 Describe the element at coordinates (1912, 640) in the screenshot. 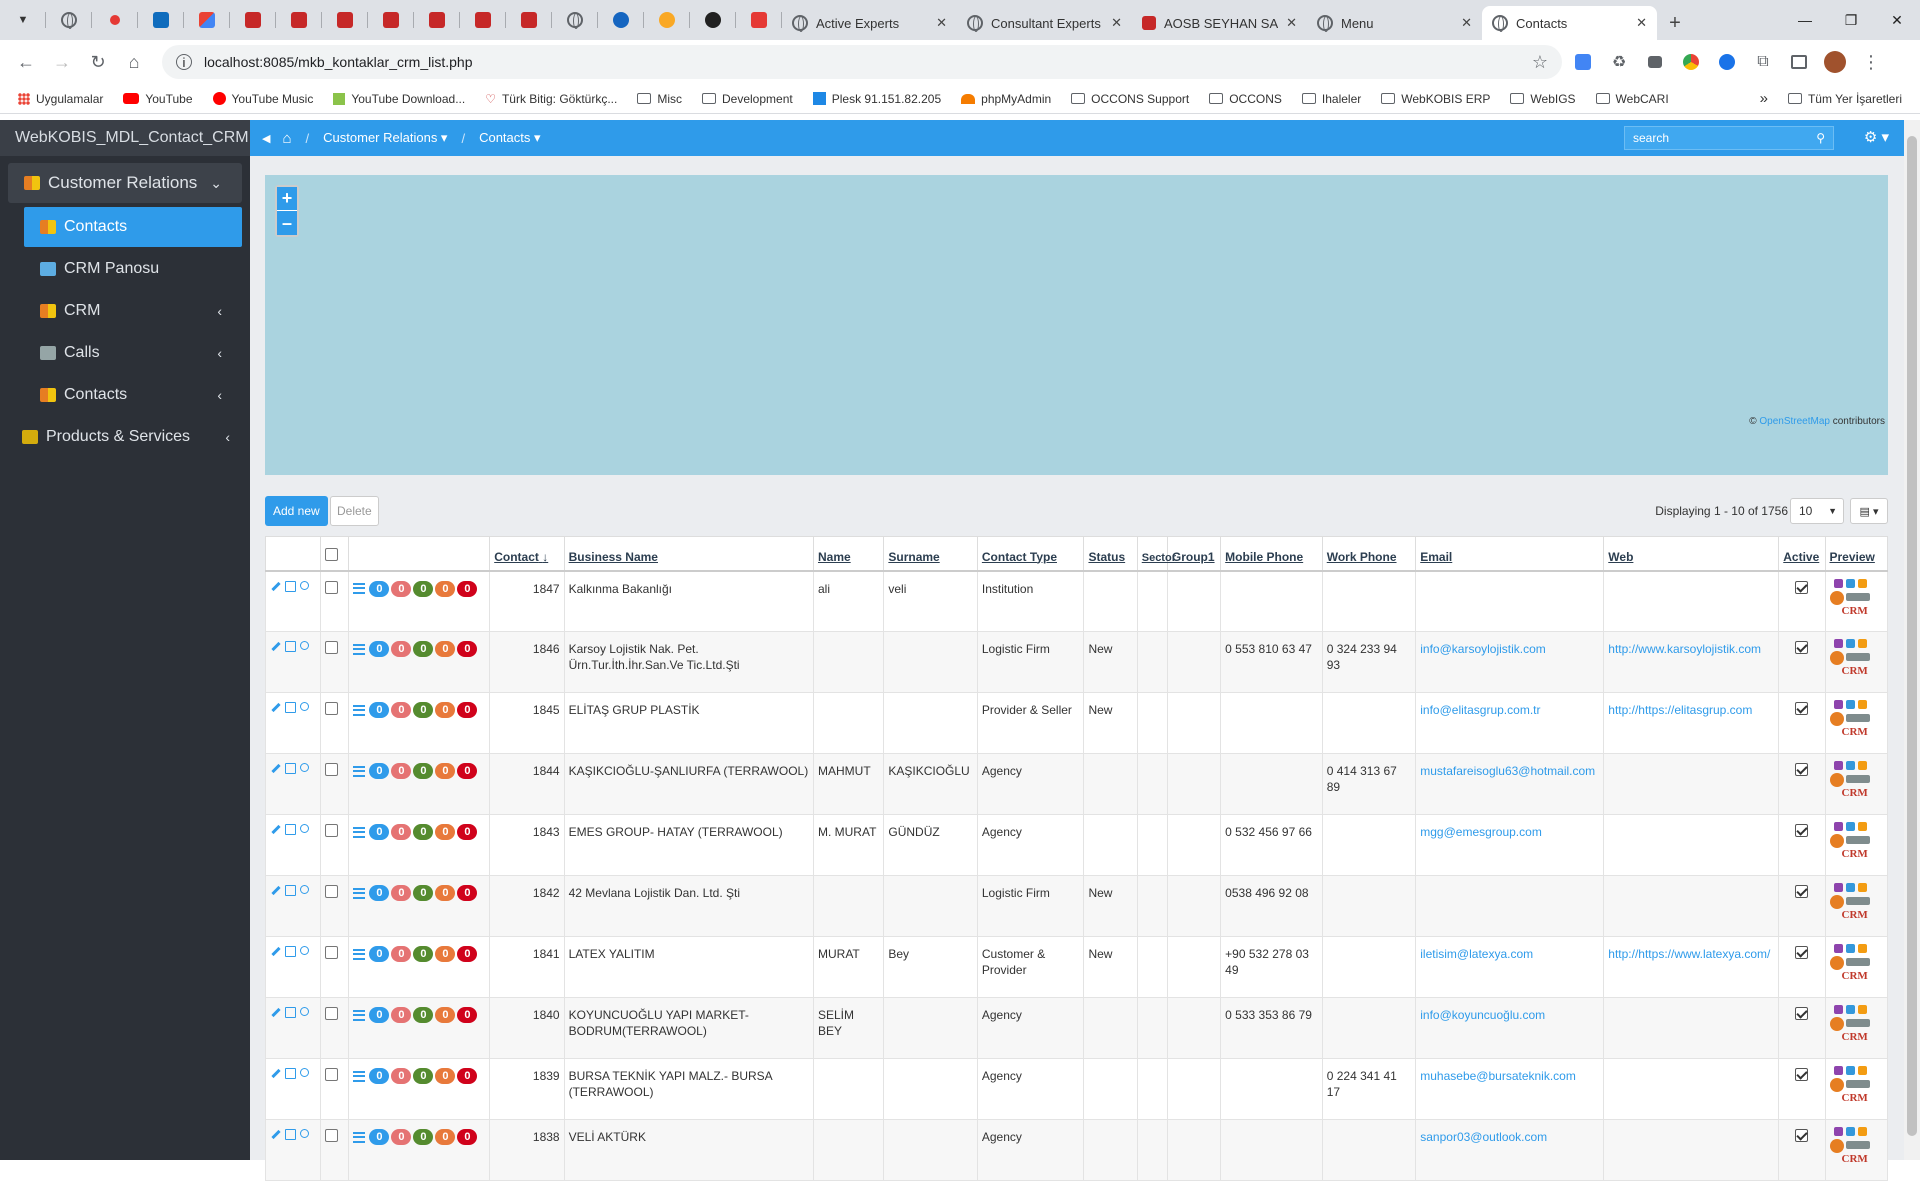

I see `page-scrollbar` at that location.